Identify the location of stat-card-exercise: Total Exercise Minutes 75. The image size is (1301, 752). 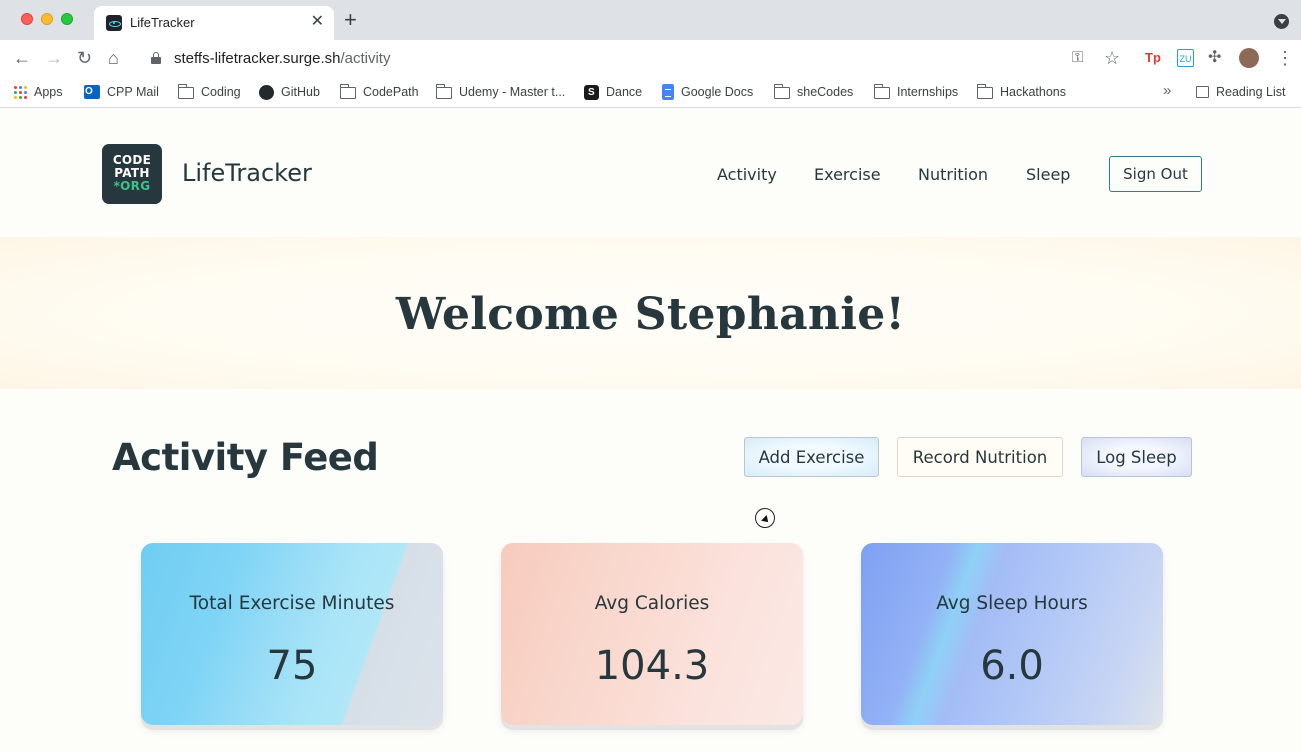
(292, 634).